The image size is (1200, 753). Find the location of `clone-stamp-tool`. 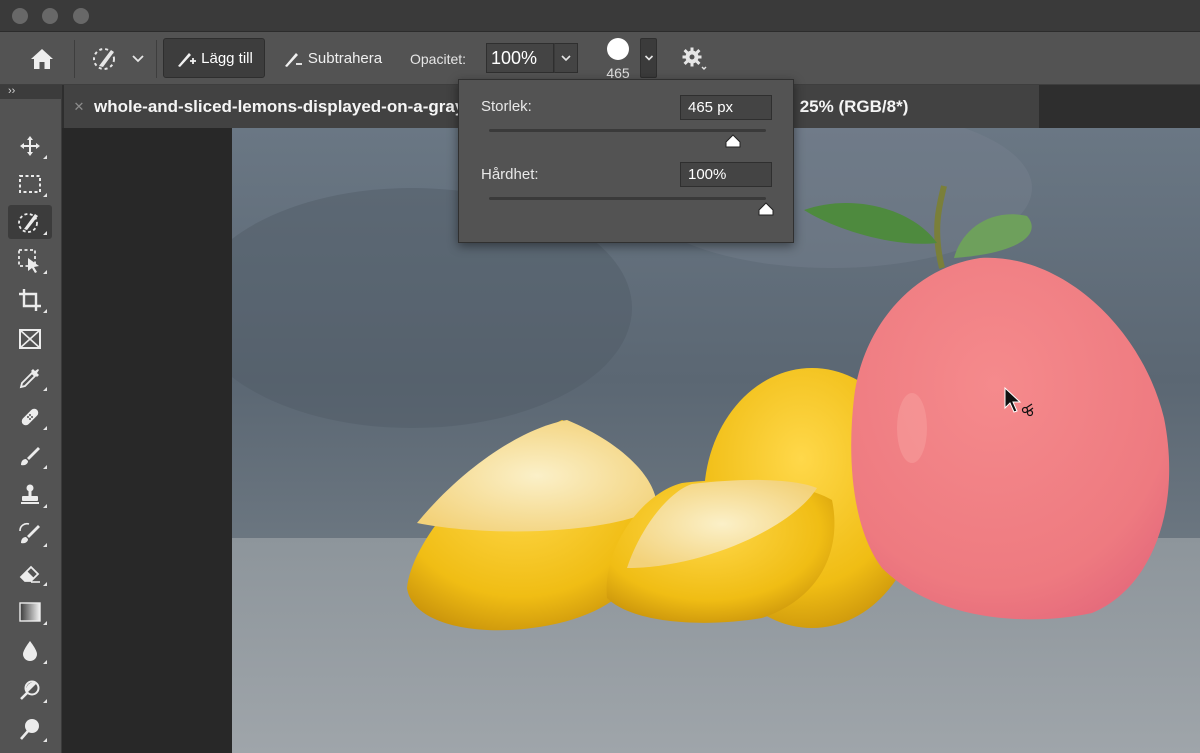

clone-stamp-tool is located at coordinates (30, 495).